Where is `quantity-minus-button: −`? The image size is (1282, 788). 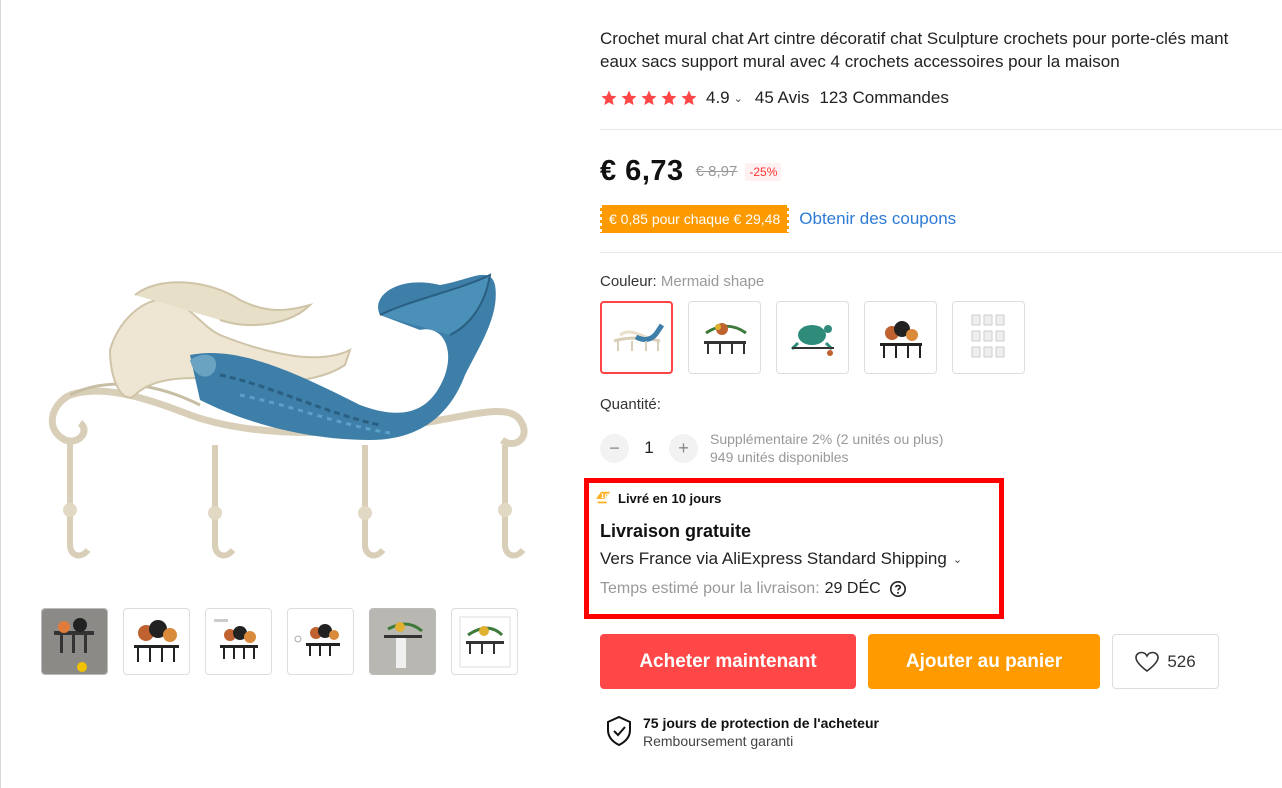 quantity-minus-button: − is located at coordinates (614, 448).